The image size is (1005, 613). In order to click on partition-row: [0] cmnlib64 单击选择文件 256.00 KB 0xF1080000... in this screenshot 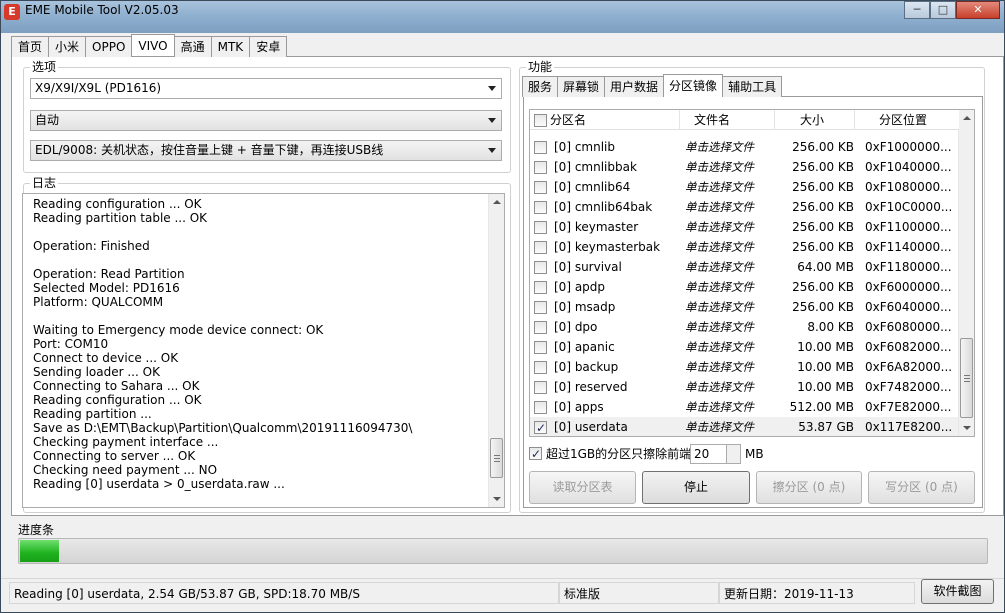, I will do `click(744, 187)`.